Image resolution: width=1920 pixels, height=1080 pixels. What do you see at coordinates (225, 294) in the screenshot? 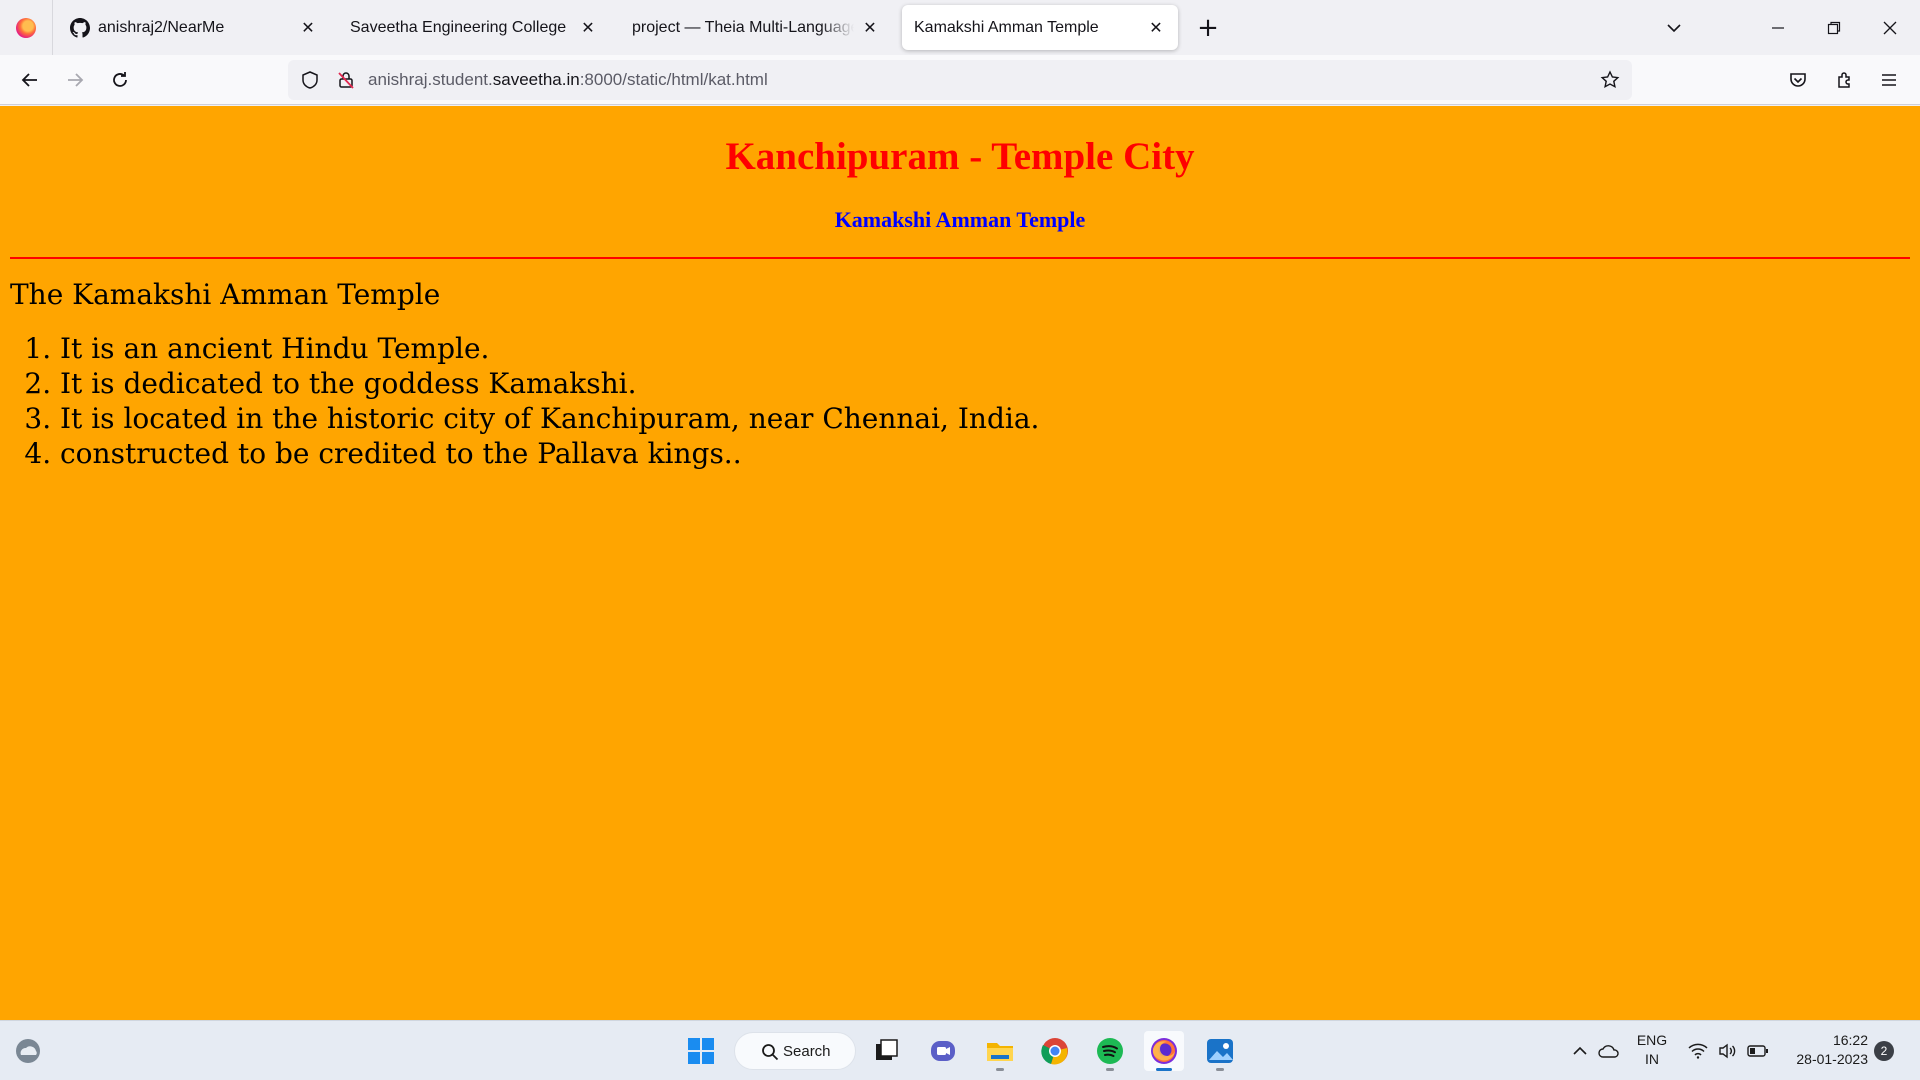
I see `intro-heading: The Kamakshi Amman Temple` at bounding box center [225, 294].